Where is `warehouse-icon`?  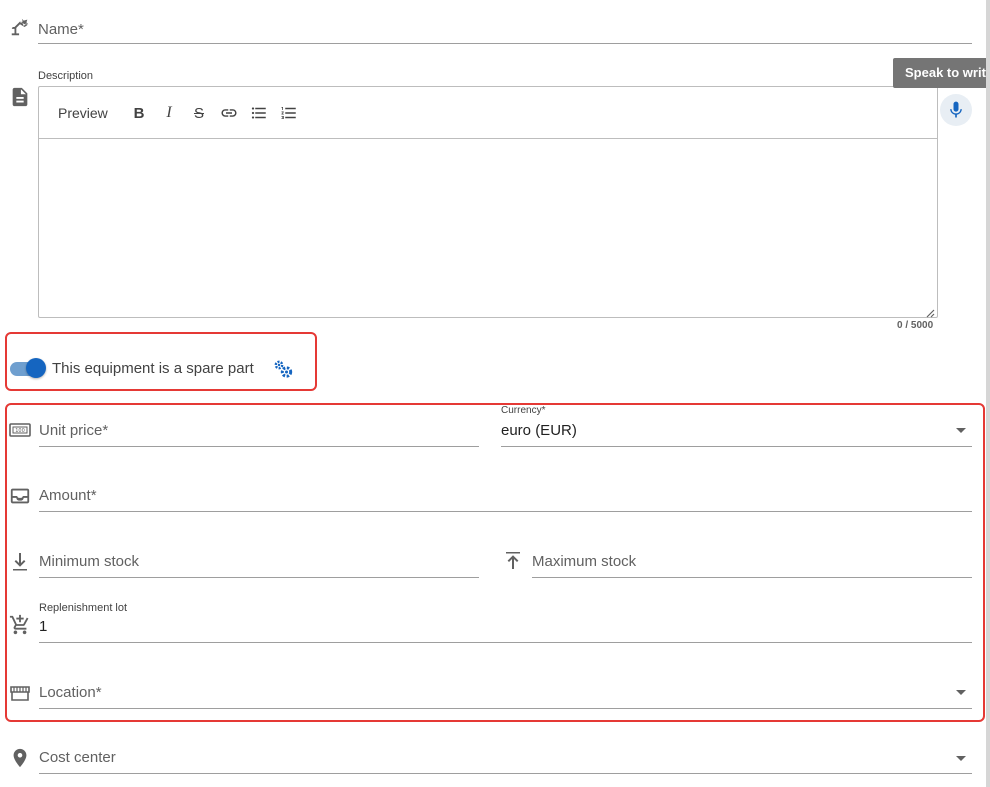 warehouse-icon is located at coordinates (20, 692).